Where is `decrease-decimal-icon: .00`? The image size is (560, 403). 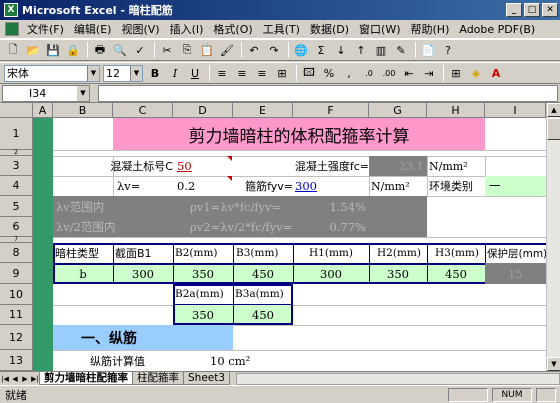
decrease-decimal-icon: .00 is located at coordinates (389, 73).